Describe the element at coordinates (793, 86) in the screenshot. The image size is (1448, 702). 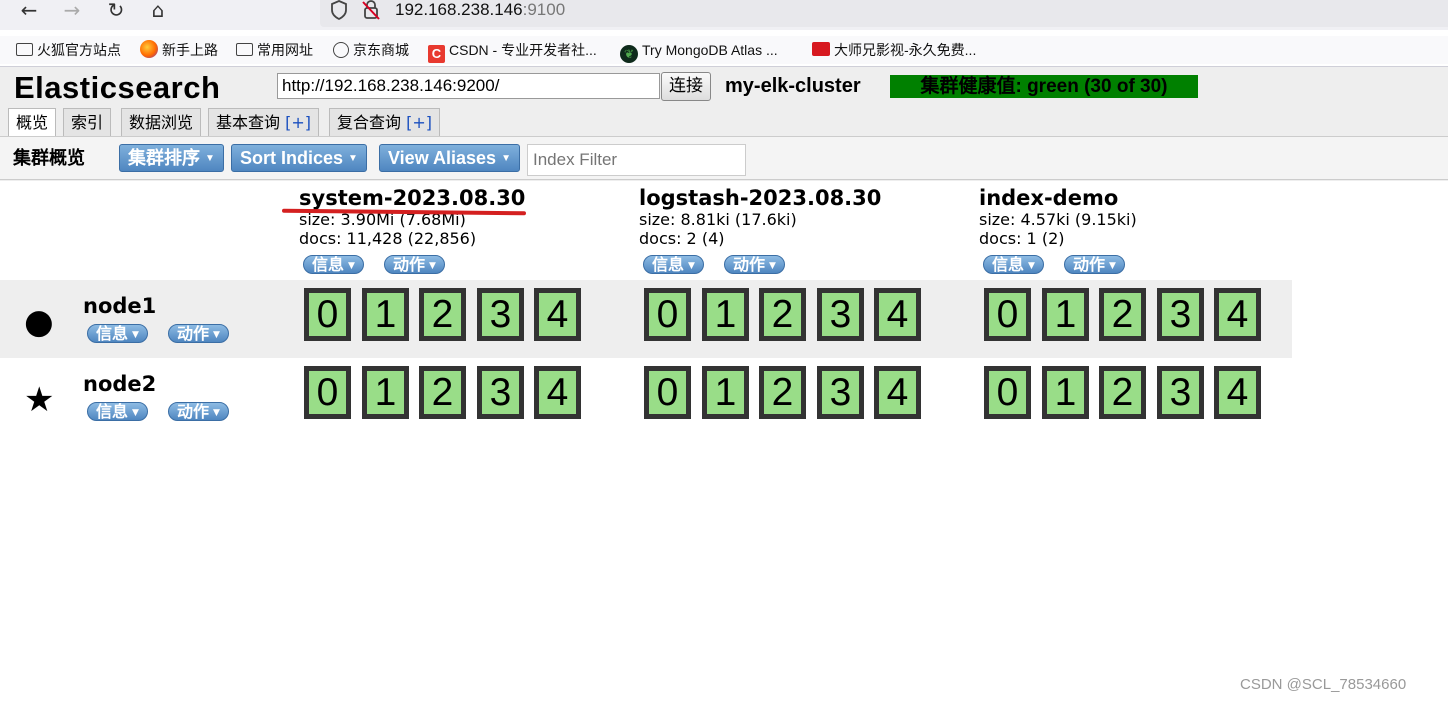
I see `cluster-name: my-elk-cluster` at that location.